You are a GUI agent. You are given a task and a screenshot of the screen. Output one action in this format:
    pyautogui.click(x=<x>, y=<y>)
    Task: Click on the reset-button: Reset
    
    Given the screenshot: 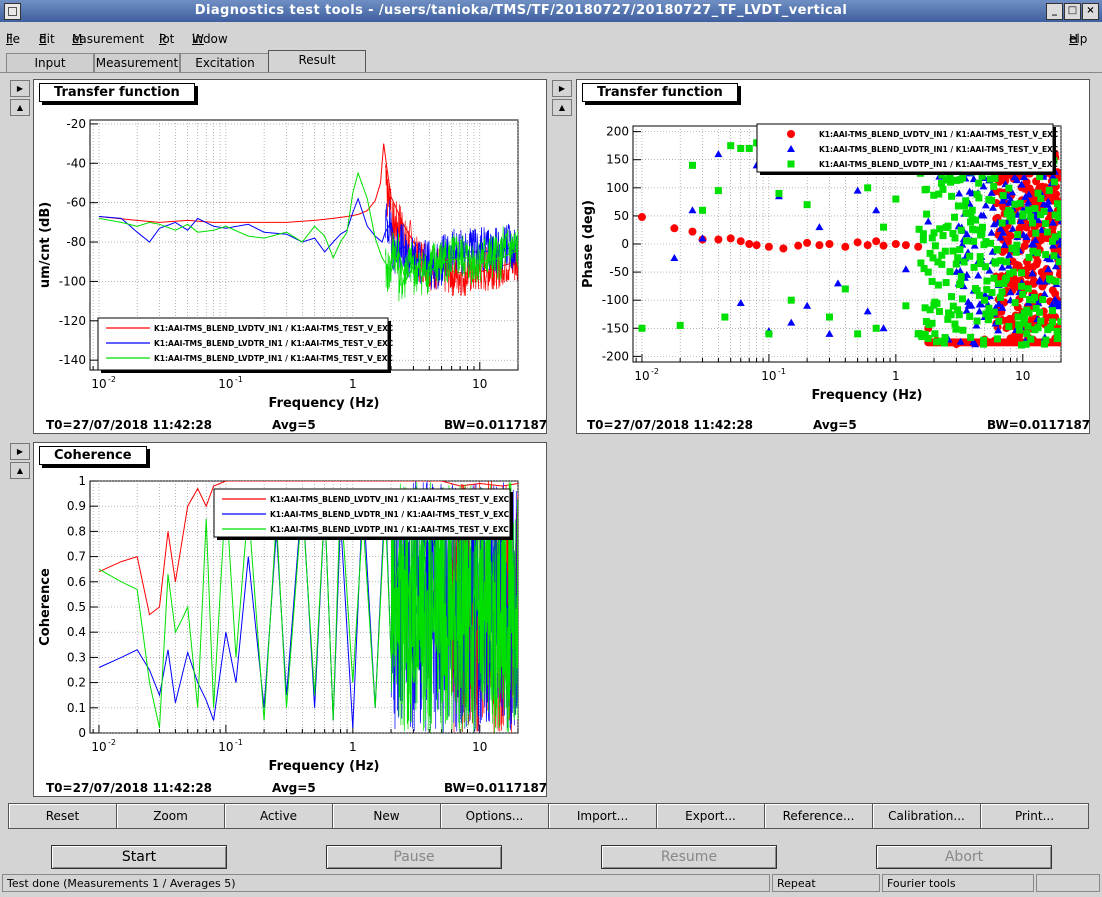 What is the action you would take?
    pyautogui.click(x=62, y=816)
    